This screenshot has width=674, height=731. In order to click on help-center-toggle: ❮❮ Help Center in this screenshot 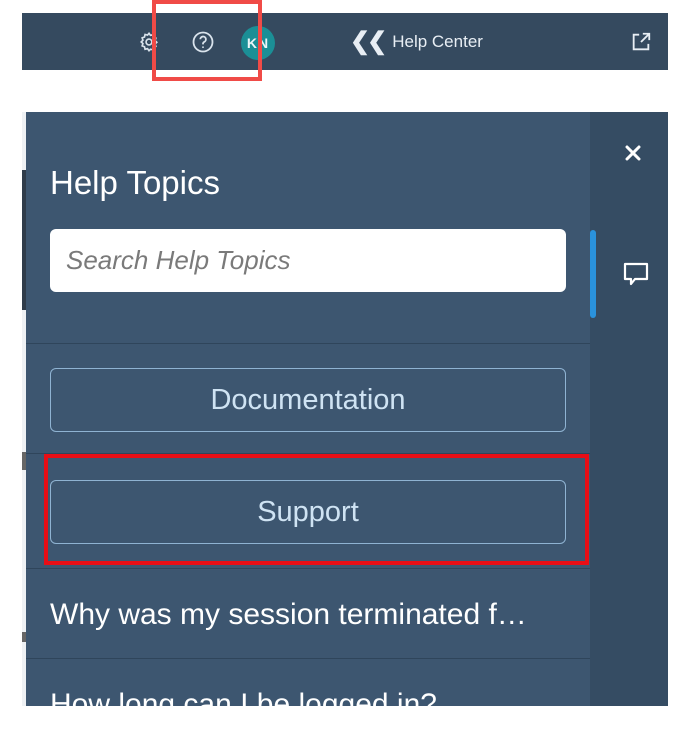, I will do `click(416, 42)`.